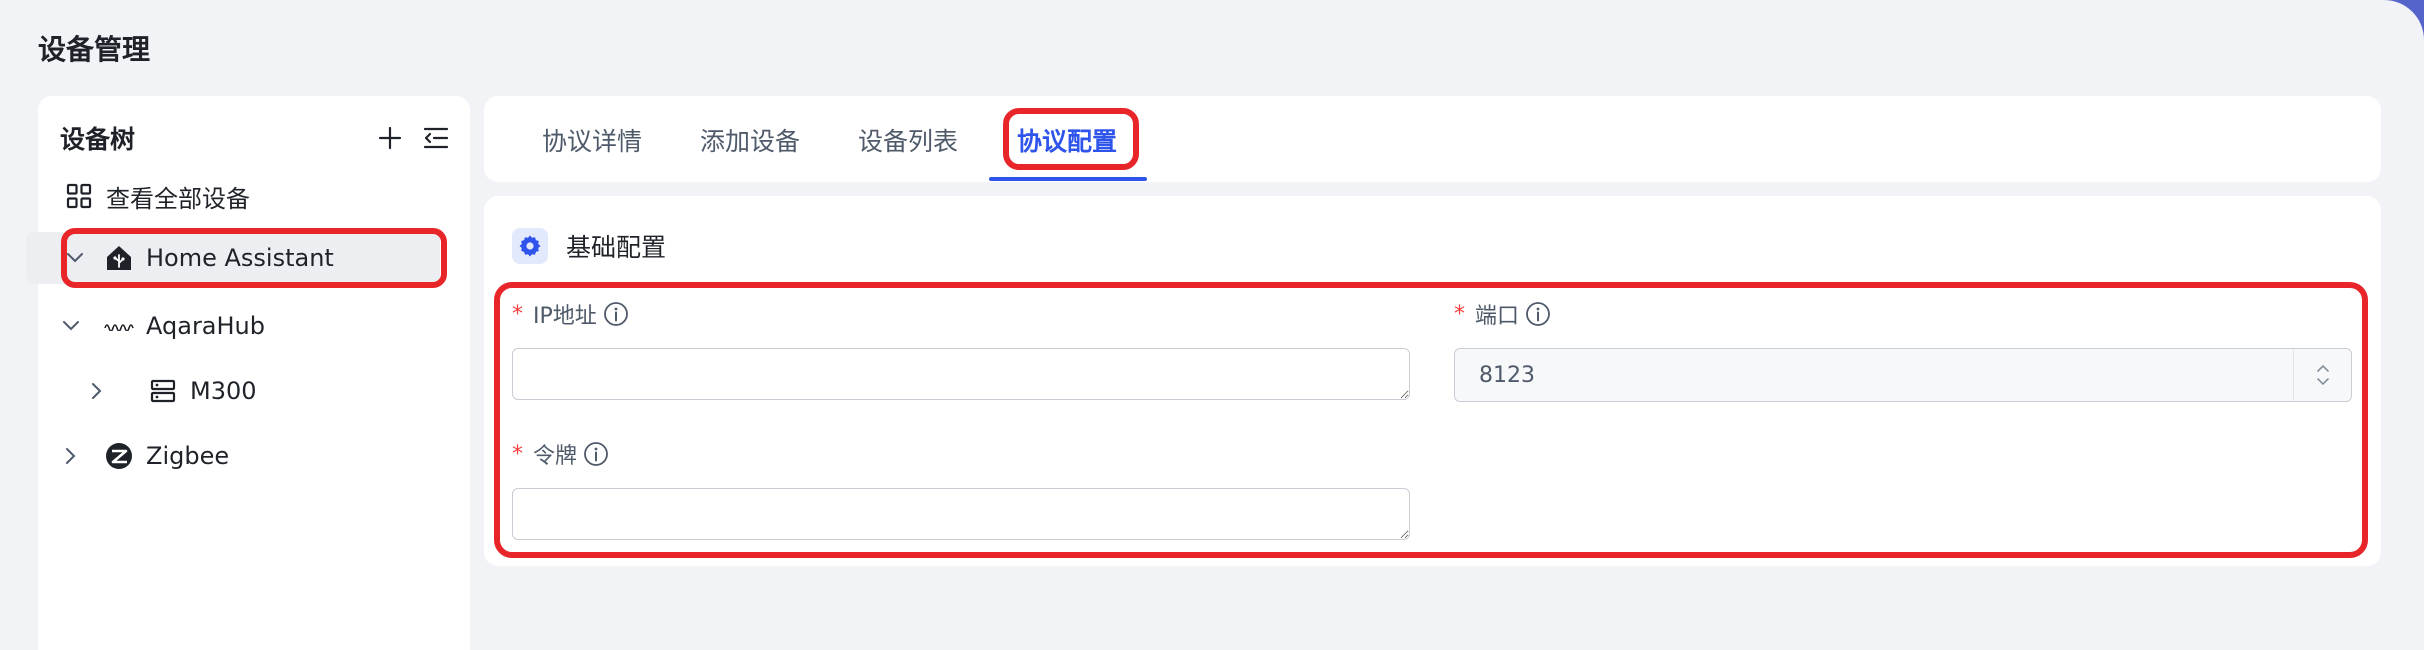  What do you see at coordinates (223, 391) in the screenshot?
I see `tree-item-label: M300` at bounding box center [223, 391].